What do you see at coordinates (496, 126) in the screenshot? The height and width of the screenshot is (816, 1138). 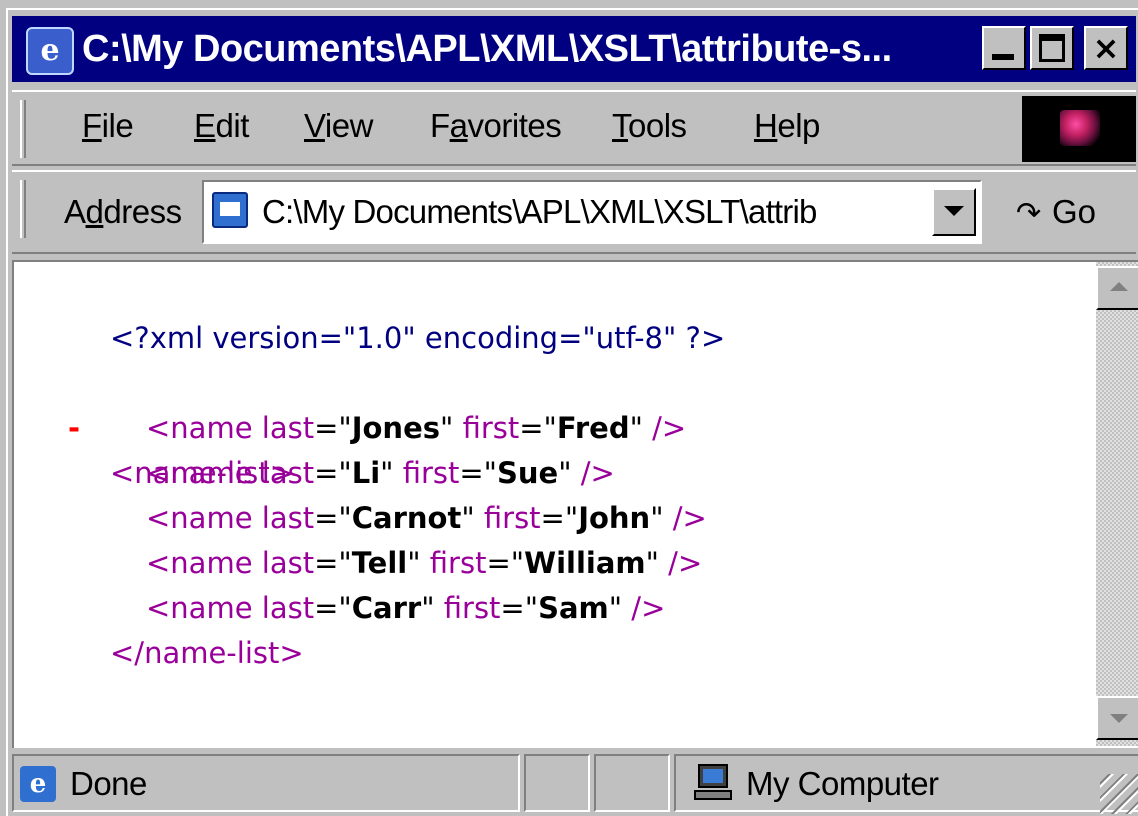 I see `menu-favorites: Favorites` at bounding box center [496, 126].